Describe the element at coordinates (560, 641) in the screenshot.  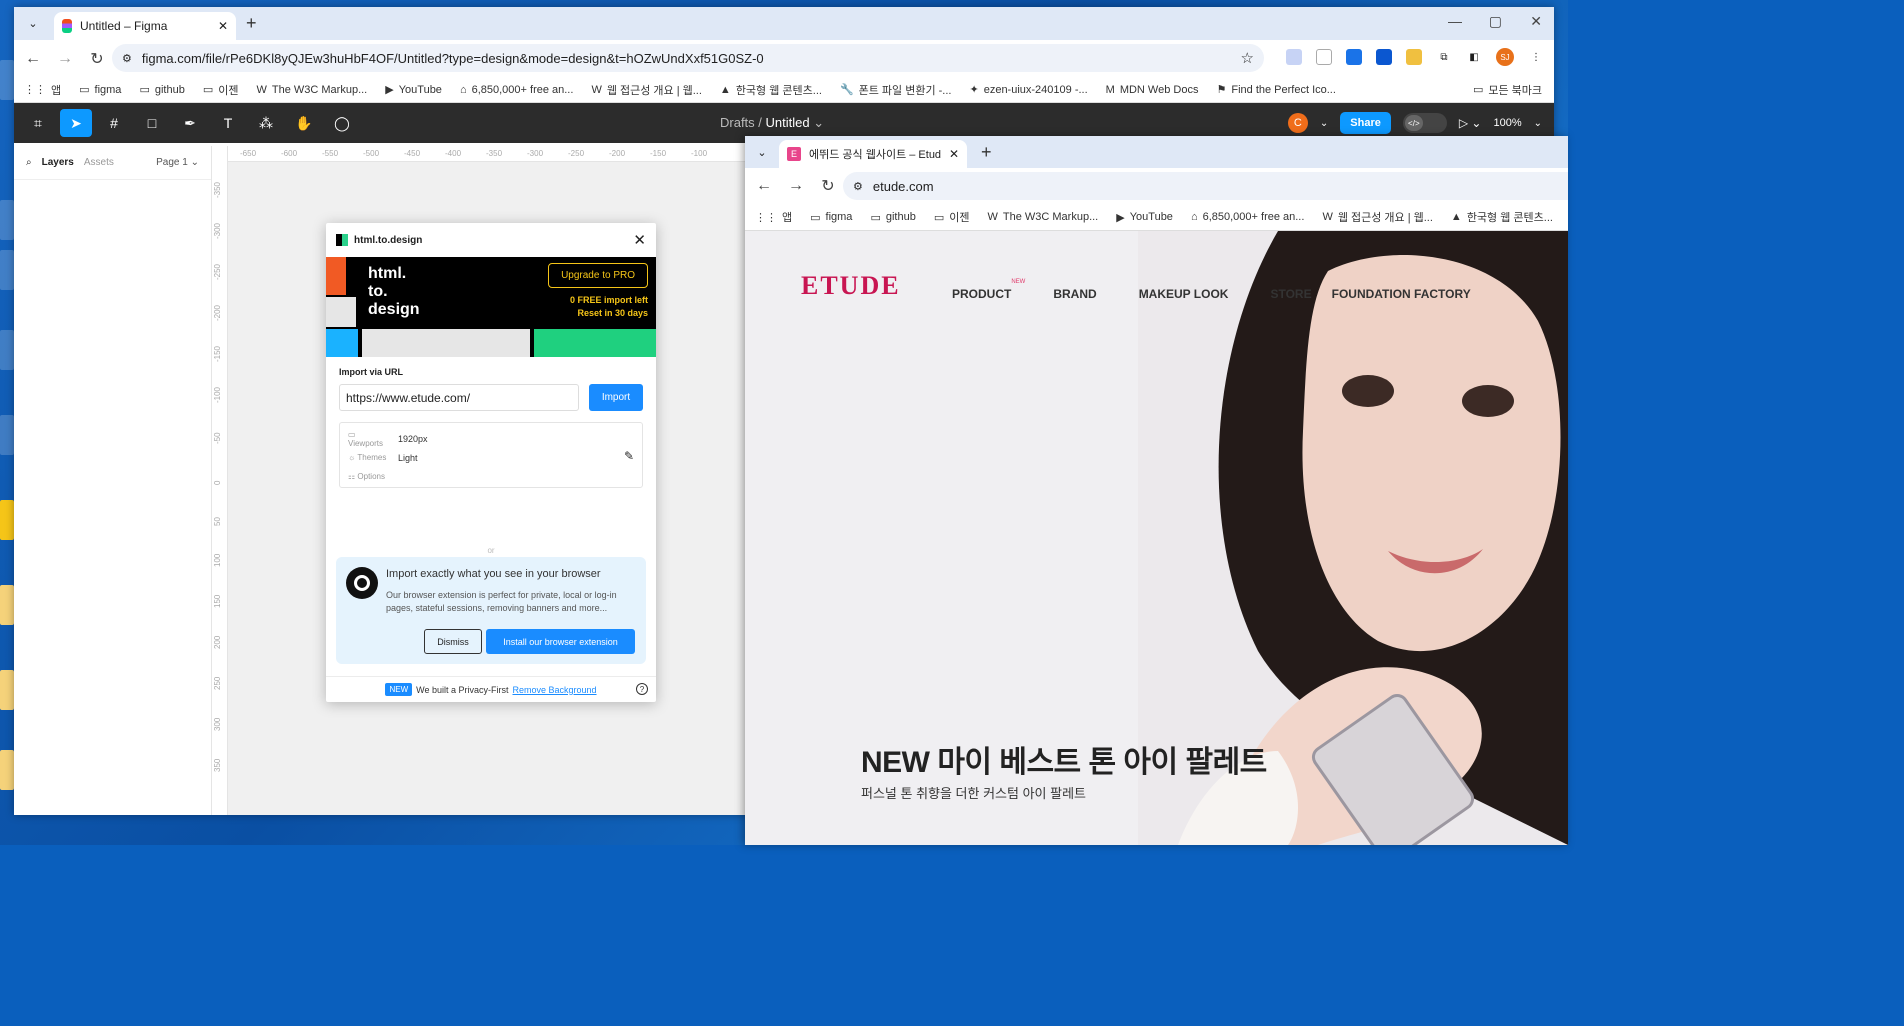
I see `install-extension-button: Install our browser extension` at that location.